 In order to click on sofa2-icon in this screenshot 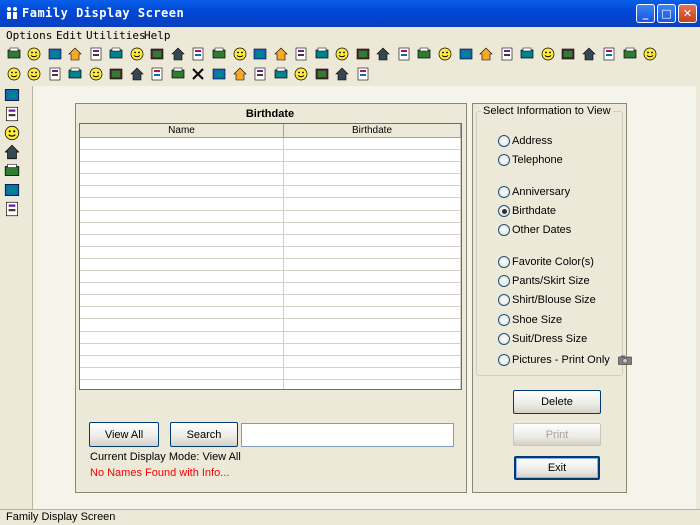, I will do `click(506, 53)`.